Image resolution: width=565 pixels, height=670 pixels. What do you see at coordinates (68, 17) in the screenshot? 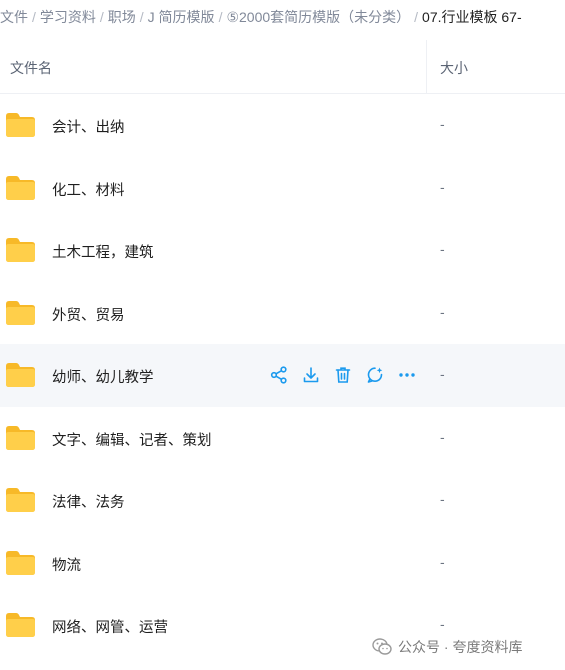
I see `breadcrumb-item-study: 学习资料` at bounding box center [68, 17].